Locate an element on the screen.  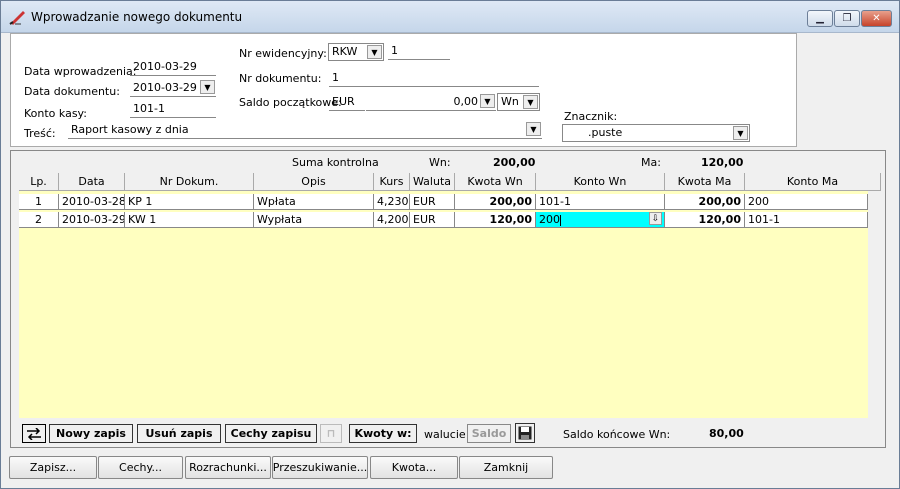
cell-kurs: 4,2000 is located at coordinates (392, 220).